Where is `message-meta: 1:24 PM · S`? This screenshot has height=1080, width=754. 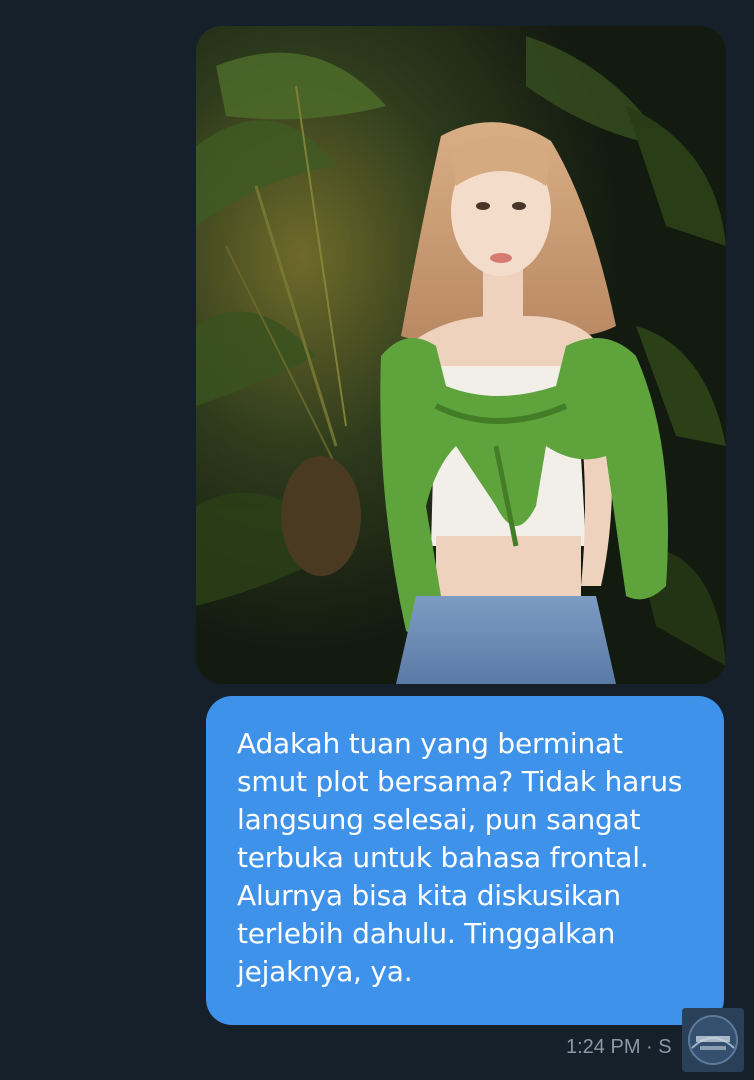
message-meta: 1:24 PM · S is located at coordinates (619, 1047).